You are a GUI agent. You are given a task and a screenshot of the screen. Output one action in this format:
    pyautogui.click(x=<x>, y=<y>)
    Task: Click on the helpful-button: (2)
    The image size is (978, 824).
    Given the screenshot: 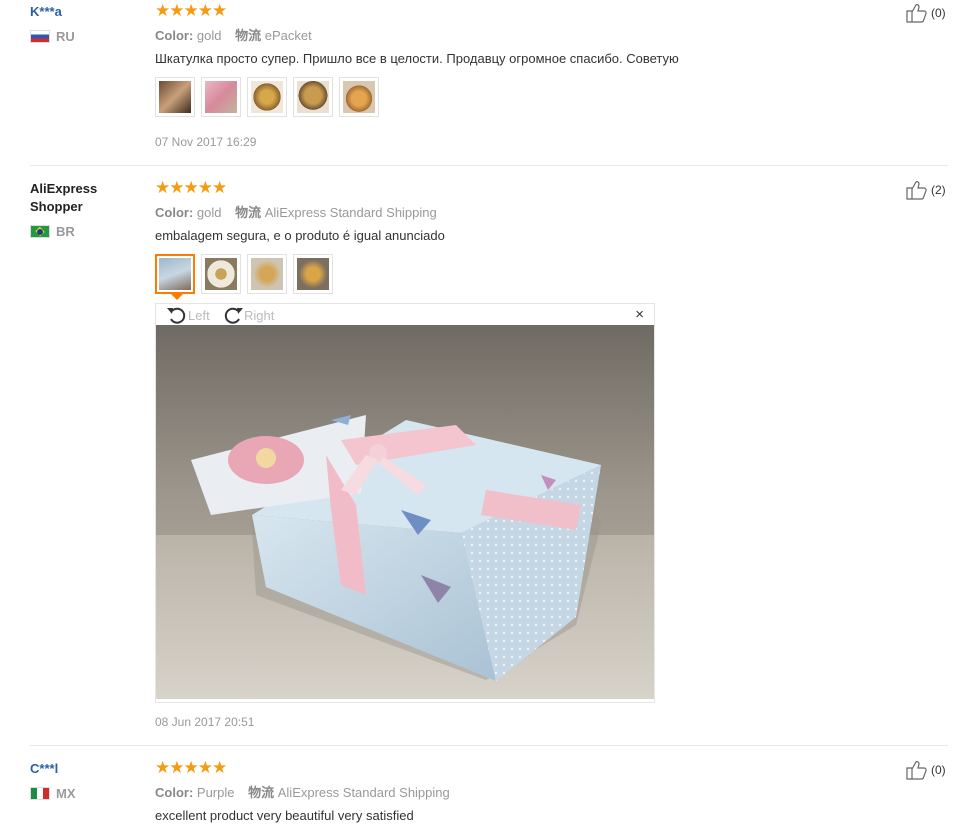 What is the action you would take?
    pyautogui.click(x=926, y=190)
    